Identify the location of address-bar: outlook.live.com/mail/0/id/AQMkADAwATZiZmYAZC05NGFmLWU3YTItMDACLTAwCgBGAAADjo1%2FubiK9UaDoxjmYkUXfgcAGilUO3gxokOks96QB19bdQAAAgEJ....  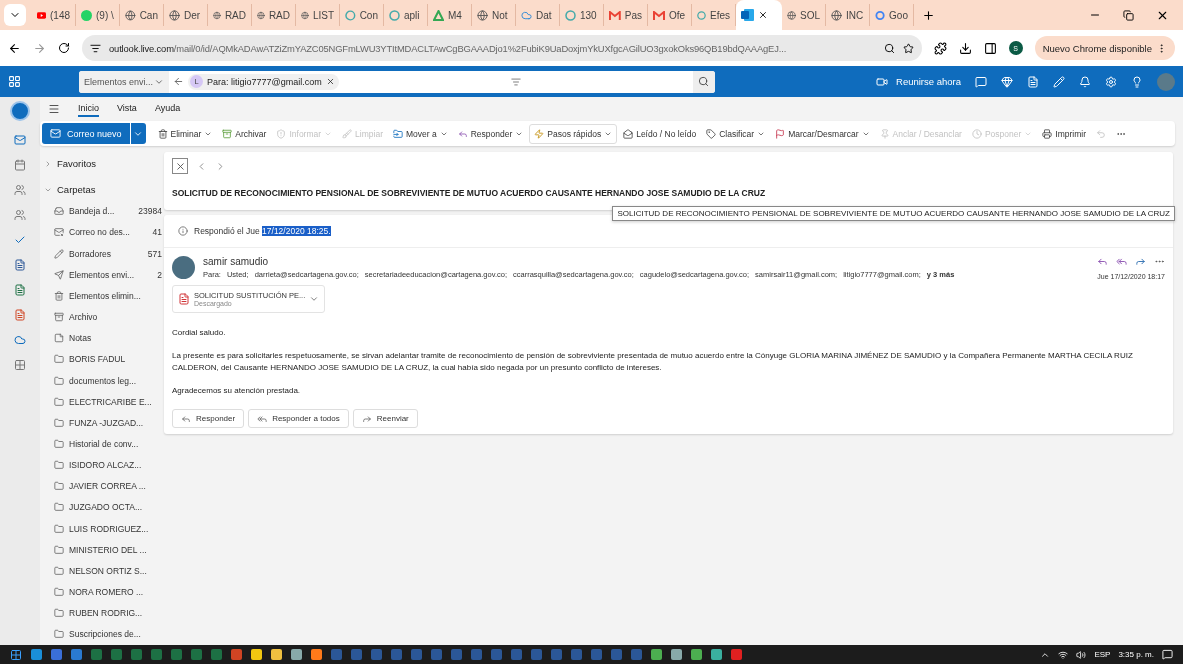
(502, 48).